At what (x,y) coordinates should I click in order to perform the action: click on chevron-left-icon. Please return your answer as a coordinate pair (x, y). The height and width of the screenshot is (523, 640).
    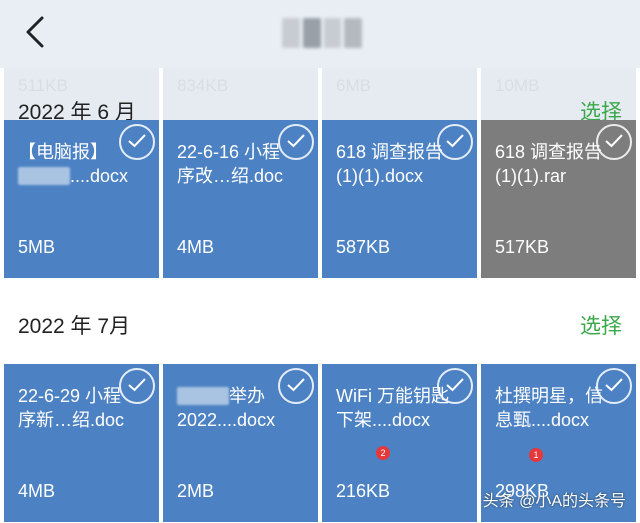
    Looking at the image, I should click on (35, 32).